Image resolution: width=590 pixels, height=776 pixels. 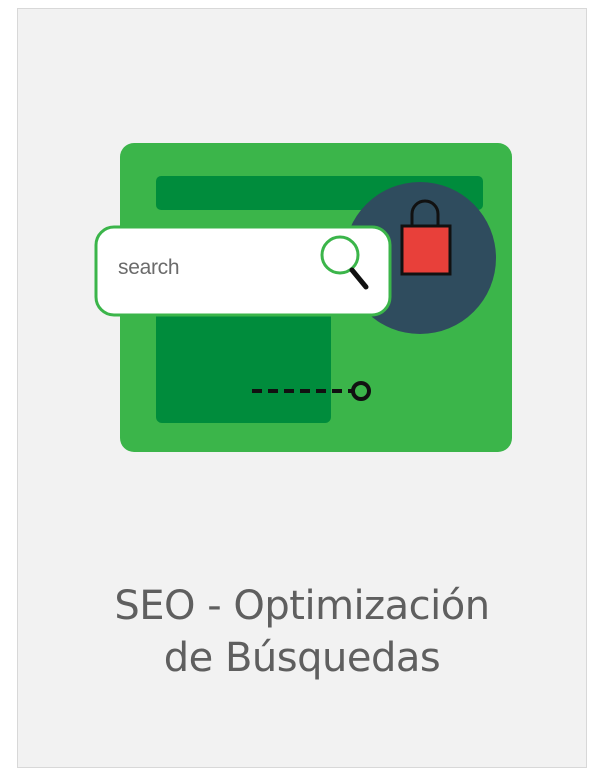 What do you see at coordinates (302, 632) in the screenshot?
I see `service-title: SEO - Optimización de Búsquedas` at bounding box center [302, 632].